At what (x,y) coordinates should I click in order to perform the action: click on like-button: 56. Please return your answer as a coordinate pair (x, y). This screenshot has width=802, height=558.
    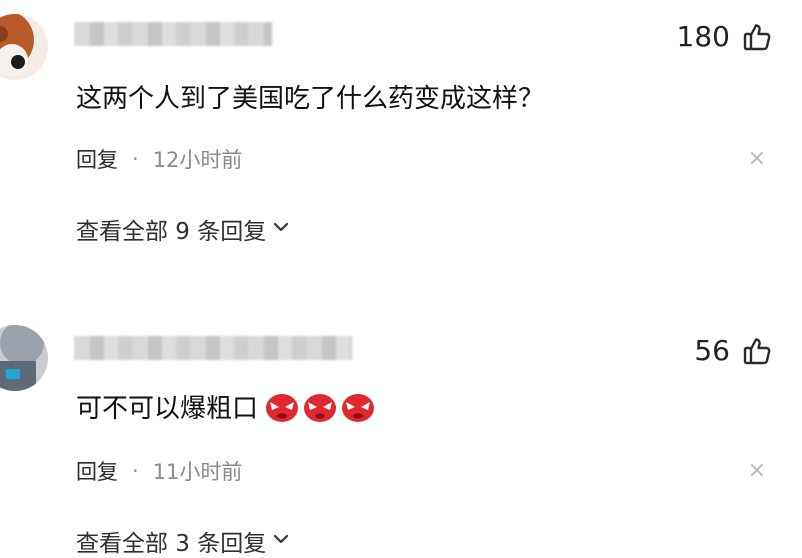
    Looking at the image, I should click on (733, 350).